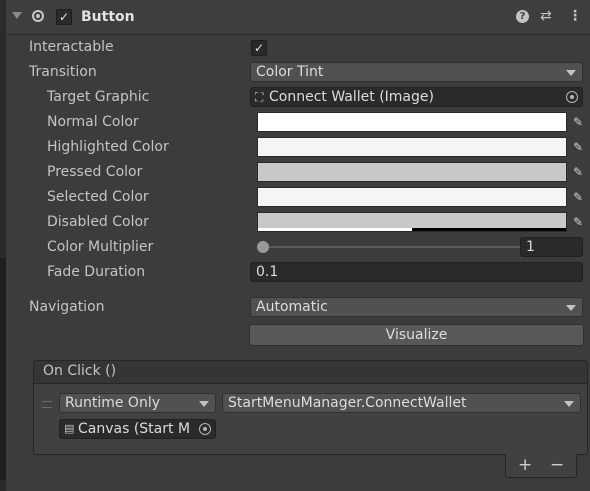 The width and height of the screenshot is (590, 491). Describe the element at coordinates (47, 404) in the screenshot. I see `drag-handle-icon` at that location.